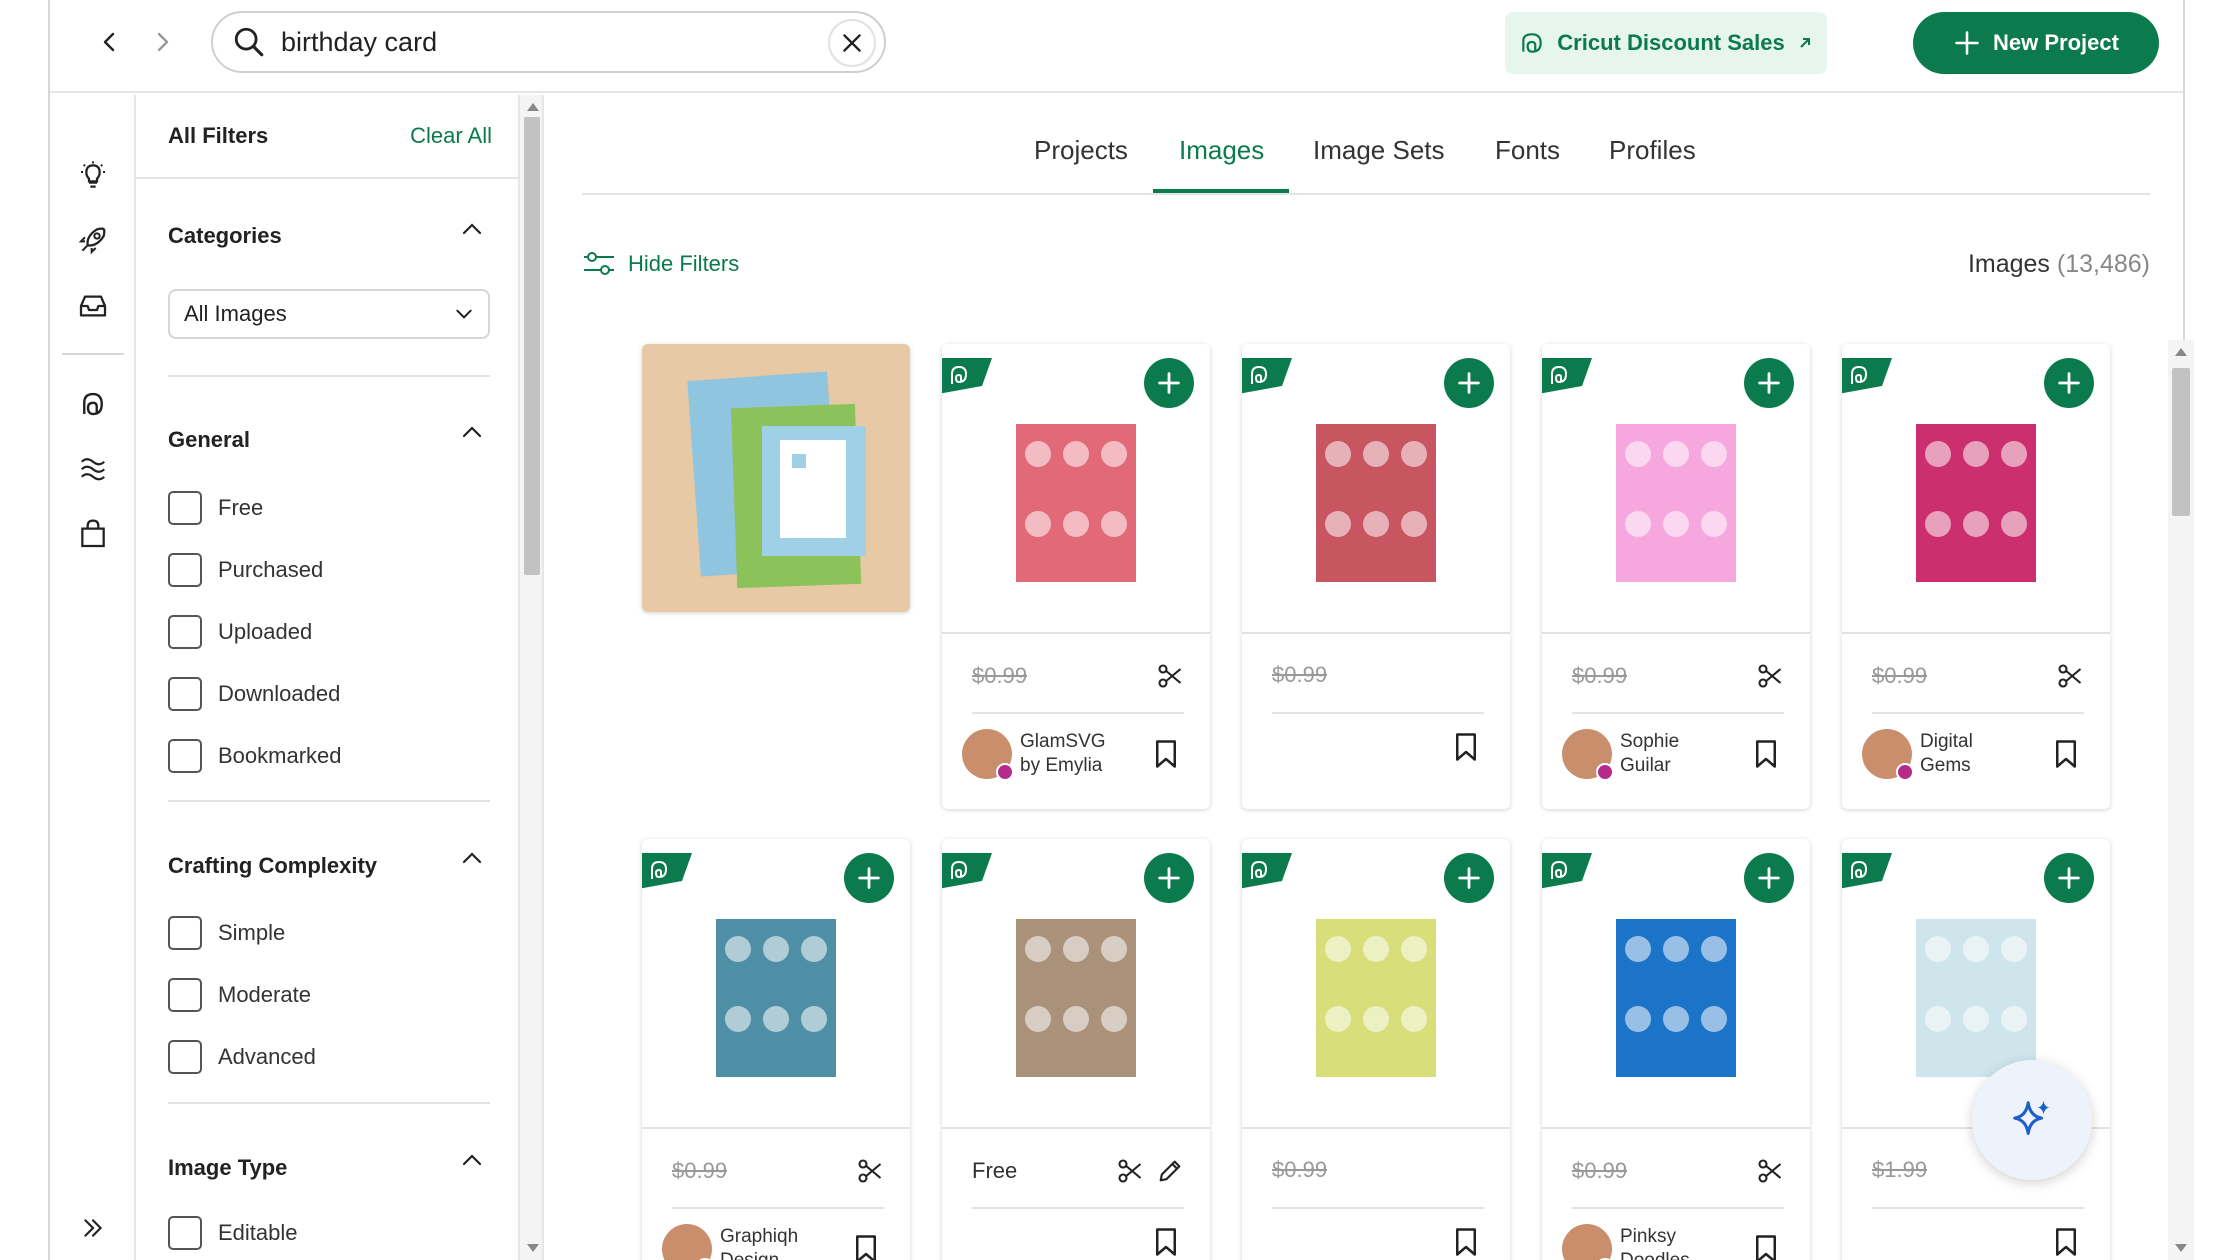 Image resolution: width=2240 pixels, height=1260 pixels. Describe the element at coordinates (531, 677) in the screenshot. I see `filter-scrollbar` at that location.